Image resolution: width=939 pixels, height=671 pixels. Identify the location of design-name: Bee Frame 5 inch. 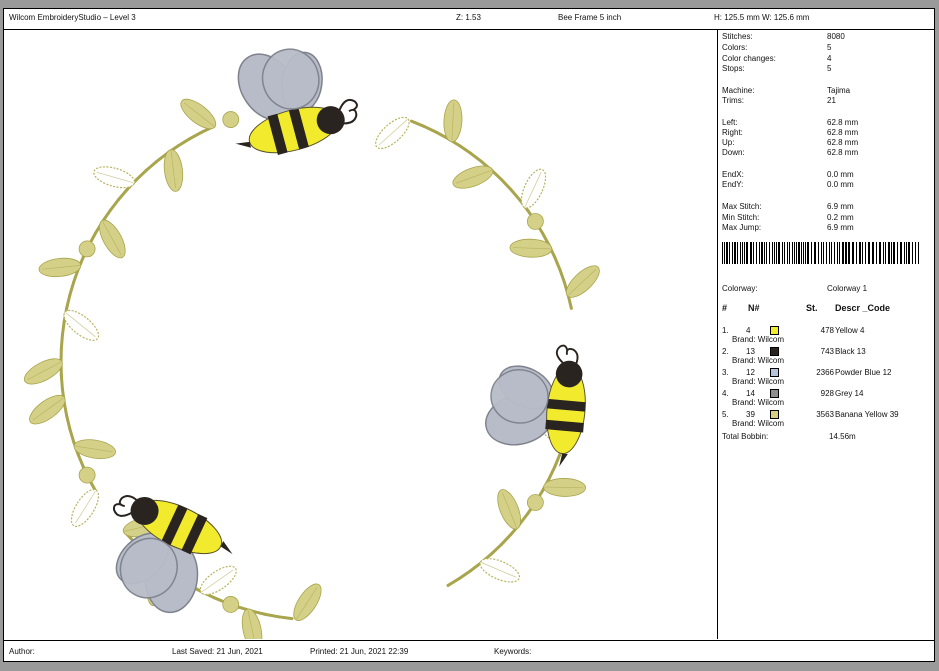
(590, 17).